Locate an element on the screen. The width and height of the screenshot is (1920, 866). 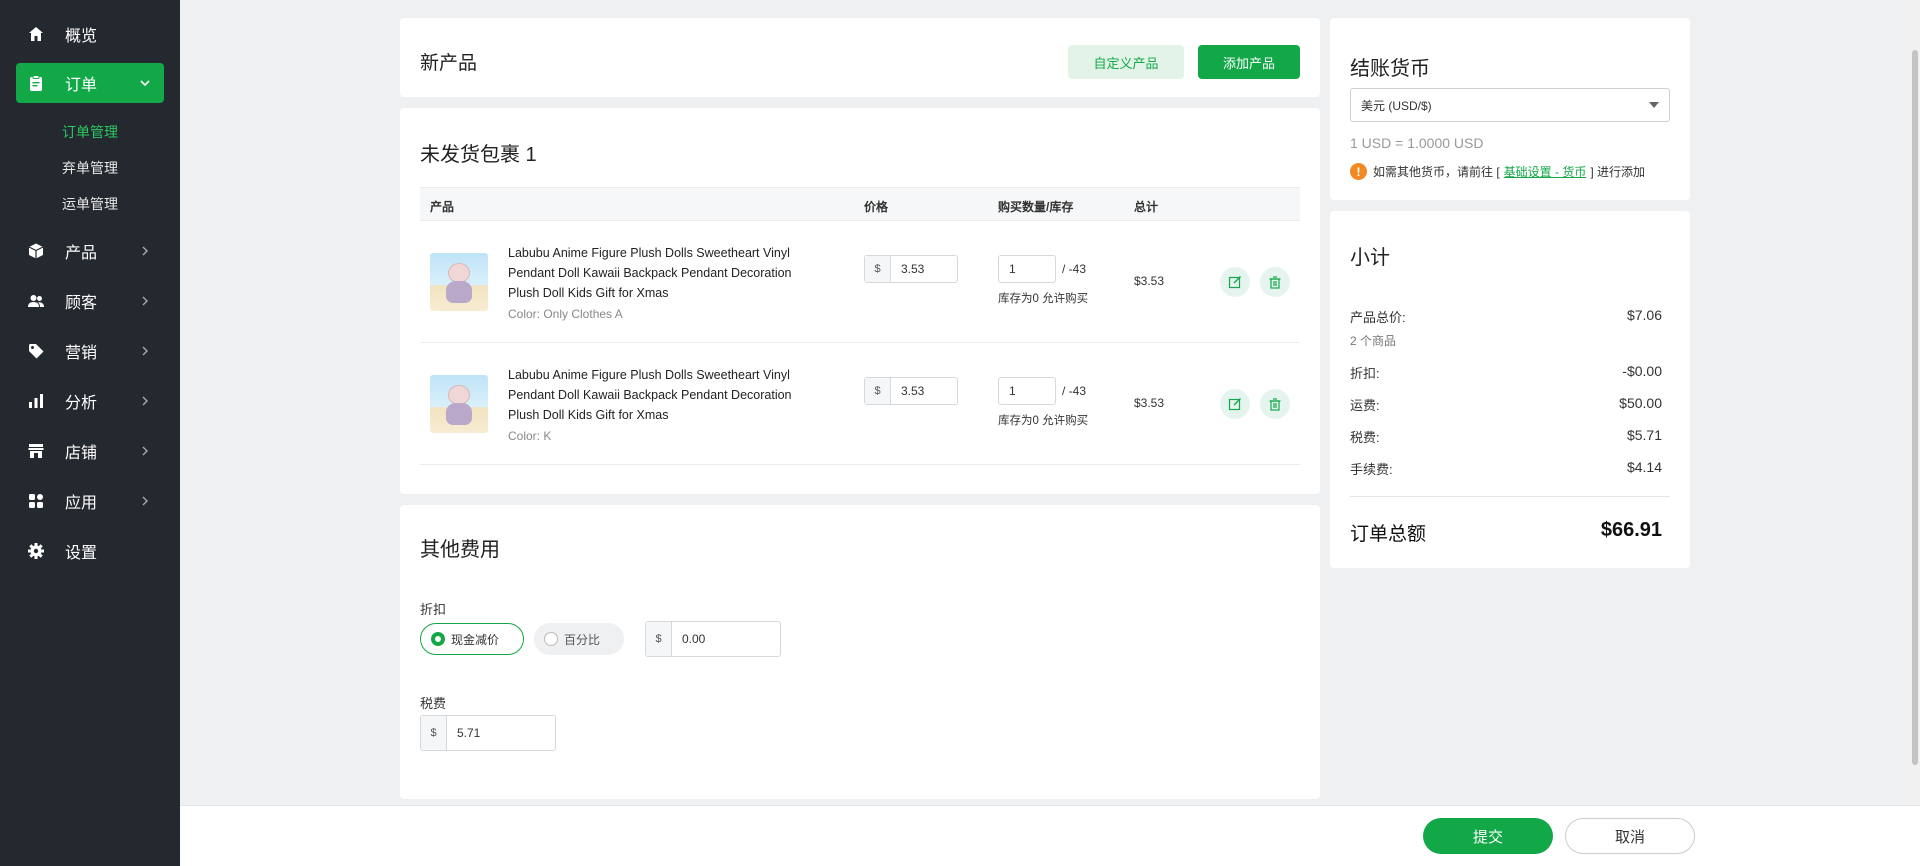
nav-store: 店铺 is located at coordinates (90, 451).